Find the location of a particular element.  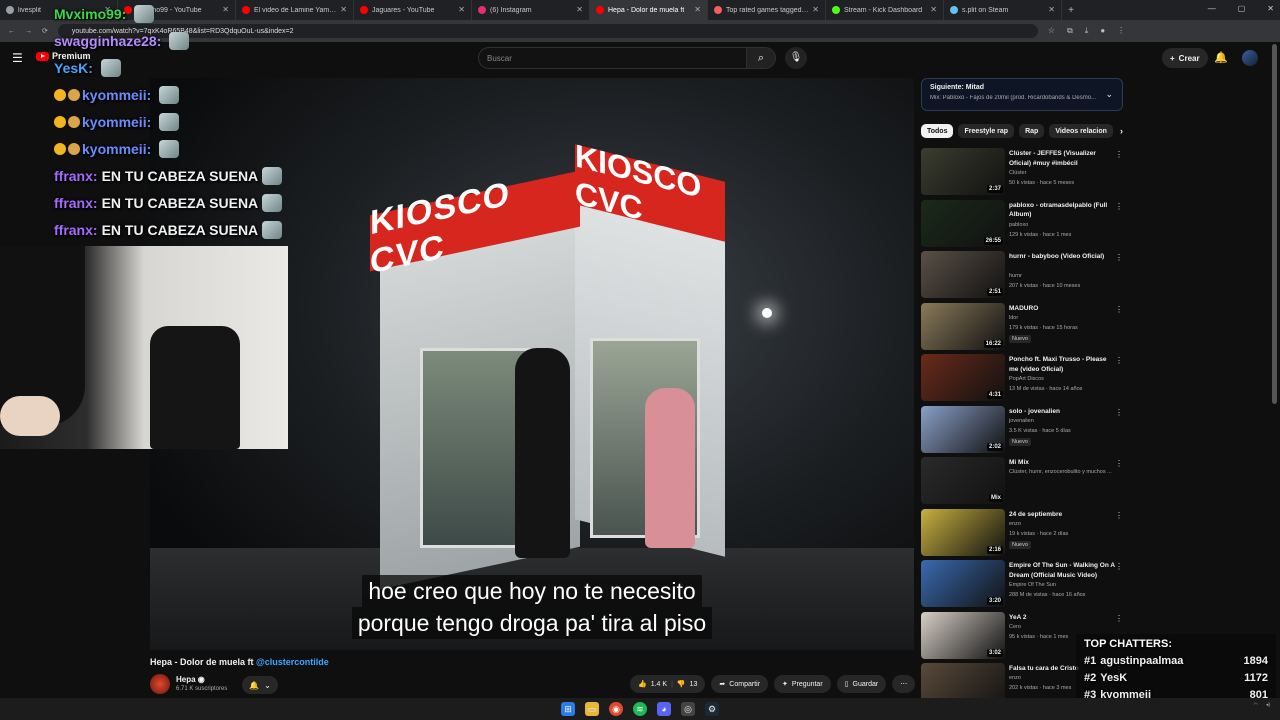

steam-icon: ⚙ is located at coordinates (712, 709).